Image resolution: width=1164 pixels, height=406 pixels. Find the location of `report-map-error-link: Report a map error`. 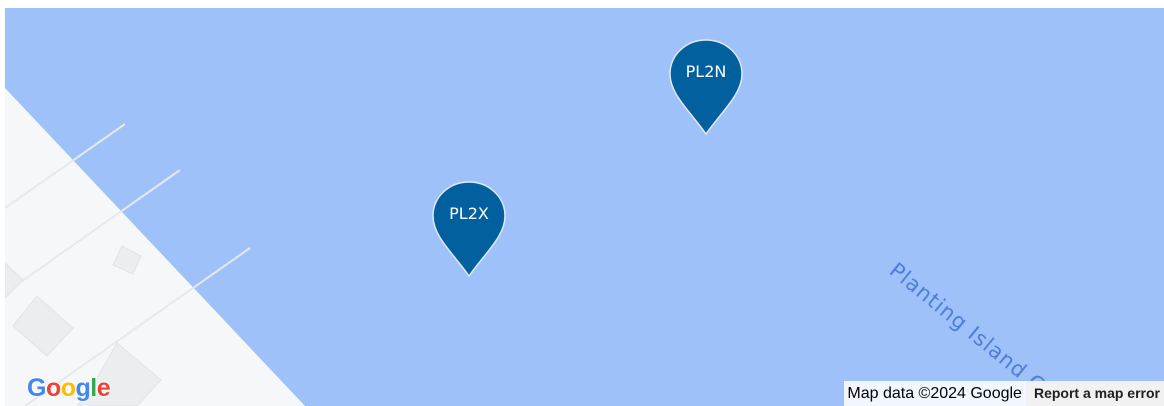

report-map-error-link: Report a map error is located at coordinates (1094, 393).